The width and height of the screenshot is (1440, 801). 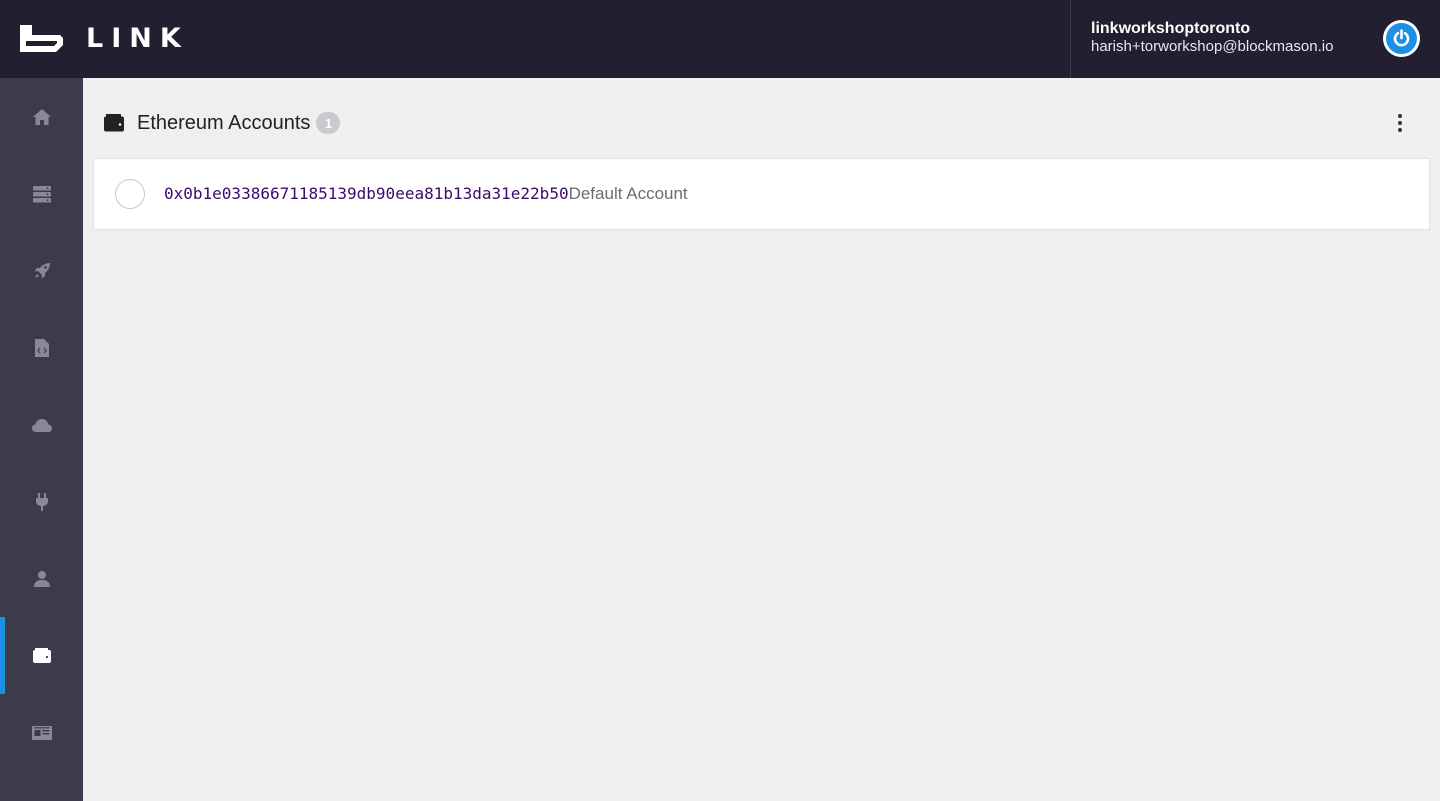 What do you see at coordinates (1171, 28) in the screenshot?
I see `user-name: linkworkshoptoronto` at bounding box center [1171, 28].